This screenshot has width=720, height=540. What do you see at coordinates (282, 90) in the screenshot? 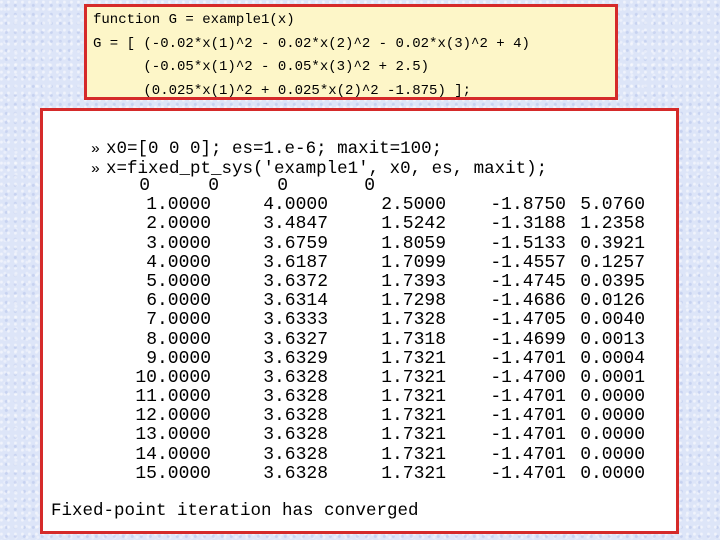
I see `code-line: (0.025*x(1)^2 + 0.025*x(2)^2 -1.875) ];` at bounding box center [282, 90].